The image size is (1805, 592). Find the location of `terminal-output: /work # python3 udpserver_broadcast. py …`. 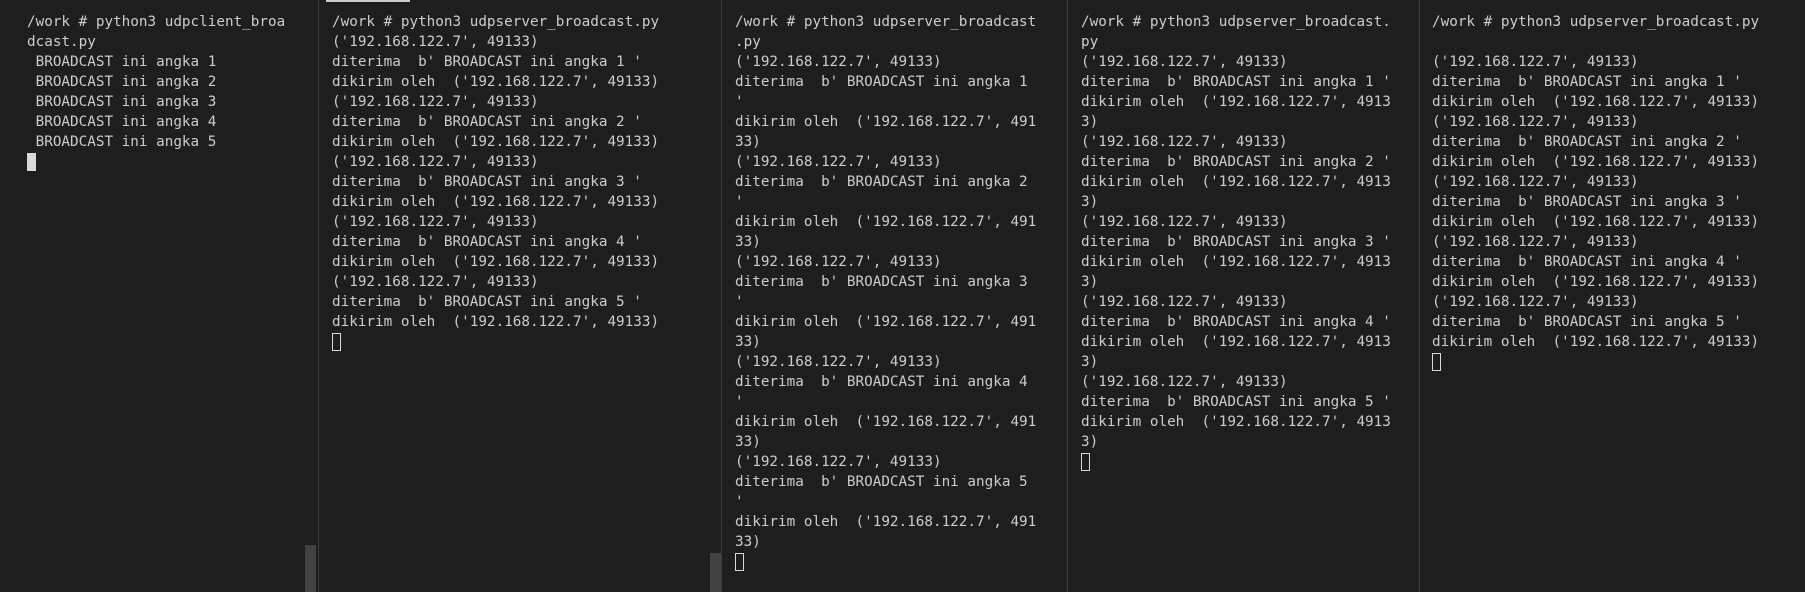

terminal-output: /work # python3 udpserver_broadcast. py … is located at coordinates (1249, 232).